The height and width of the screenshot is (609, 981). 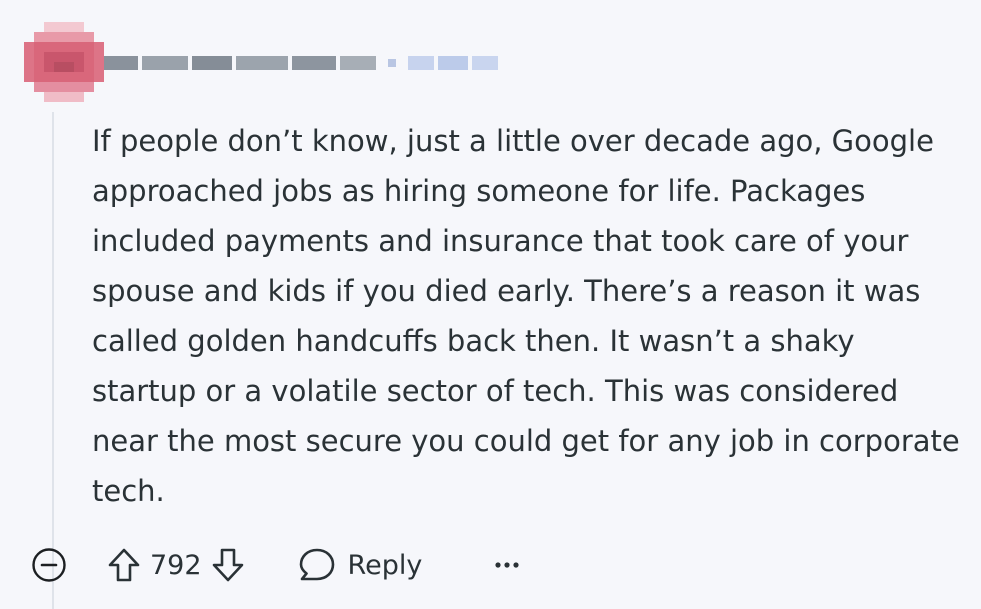 What do you see at coordinates (53, 360) in the screenshot?
I see `thread-line` at bounding box center [53, 360].